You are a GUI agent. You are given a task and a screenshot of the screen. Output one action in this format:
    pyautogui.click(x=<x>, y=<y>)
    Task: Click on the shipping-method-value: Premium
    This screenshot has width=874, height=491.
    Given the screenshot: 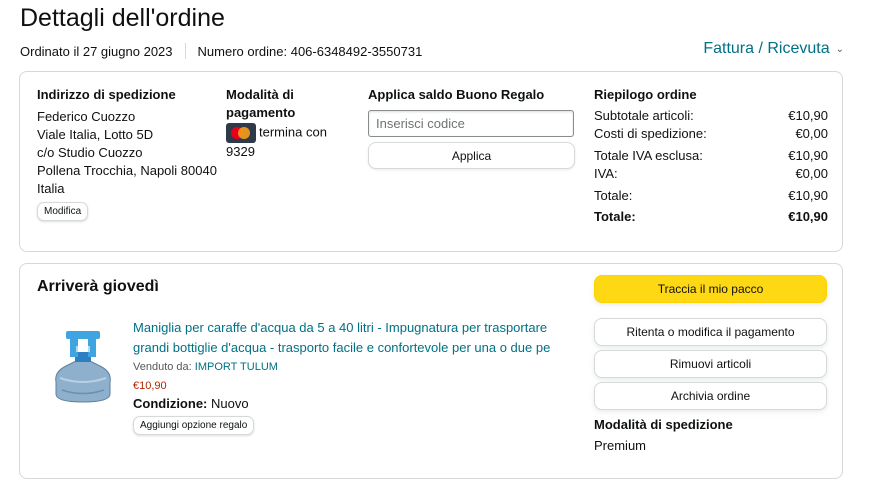 What is the action you would take?
    pyautogui.click(x=620, y=445)
    